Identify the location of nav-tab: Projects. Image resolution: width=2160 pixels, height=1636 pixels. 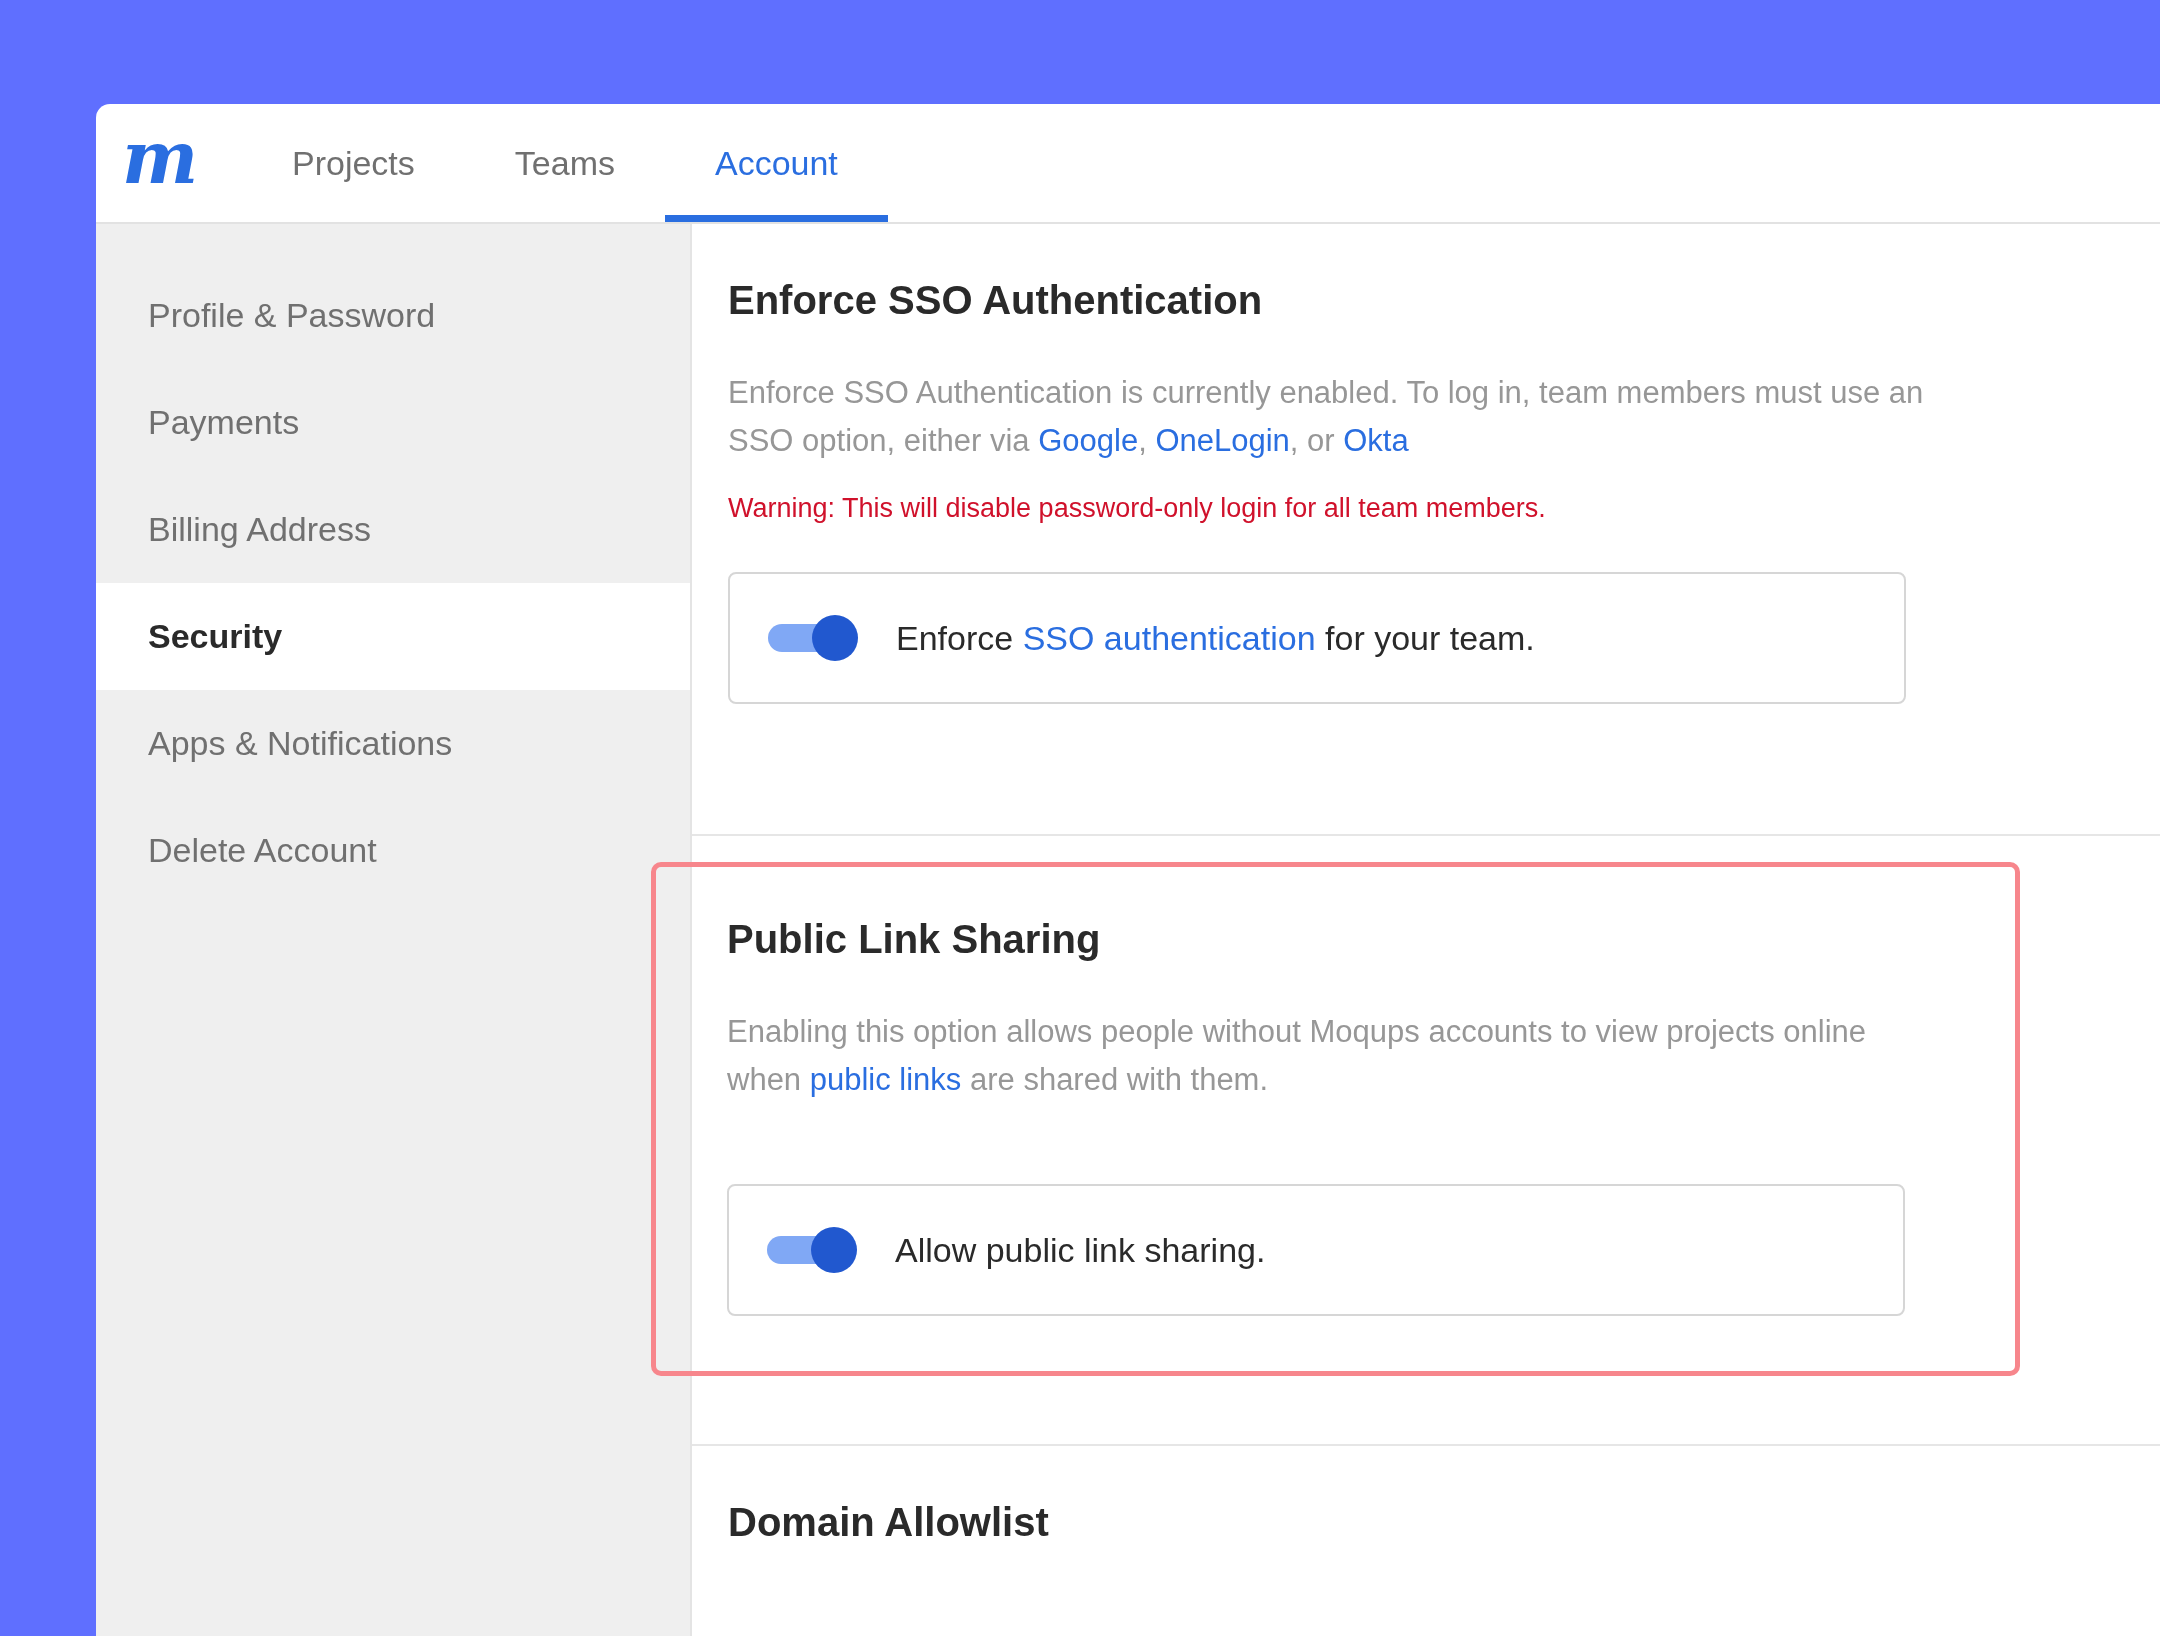
(353, 163).